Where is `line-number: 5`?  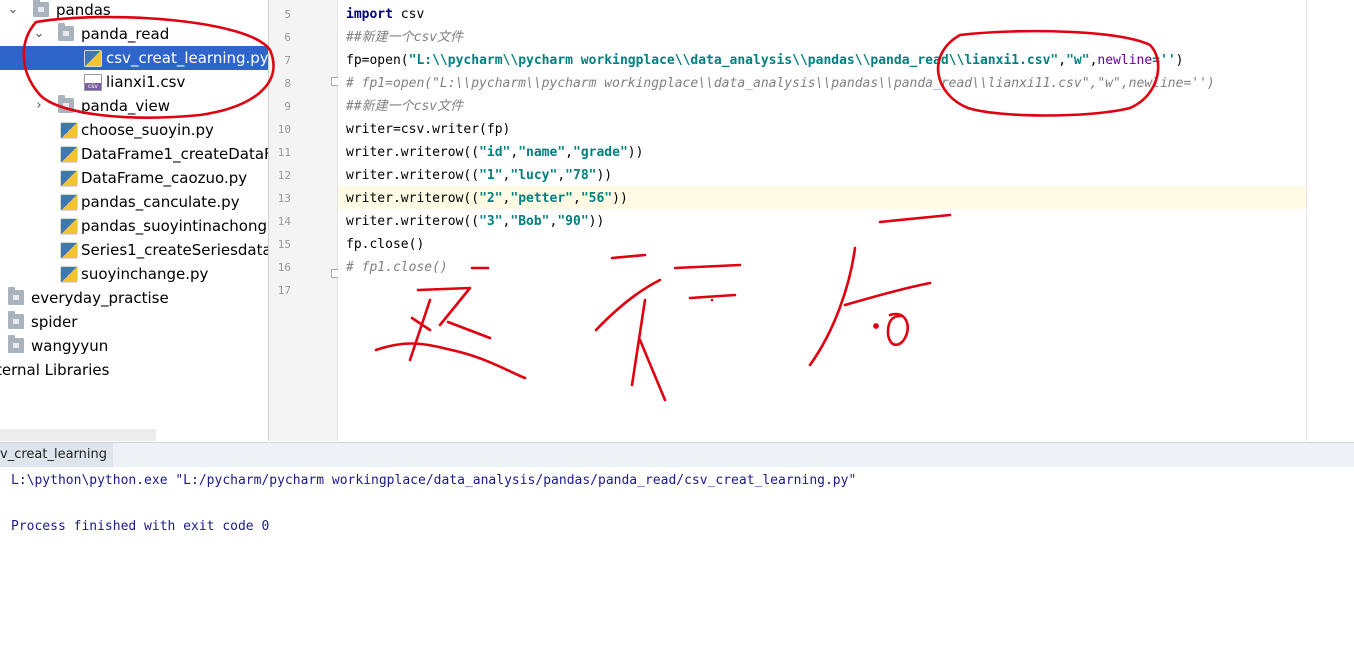
line-number: 5 is located at coordinates (287, 14).